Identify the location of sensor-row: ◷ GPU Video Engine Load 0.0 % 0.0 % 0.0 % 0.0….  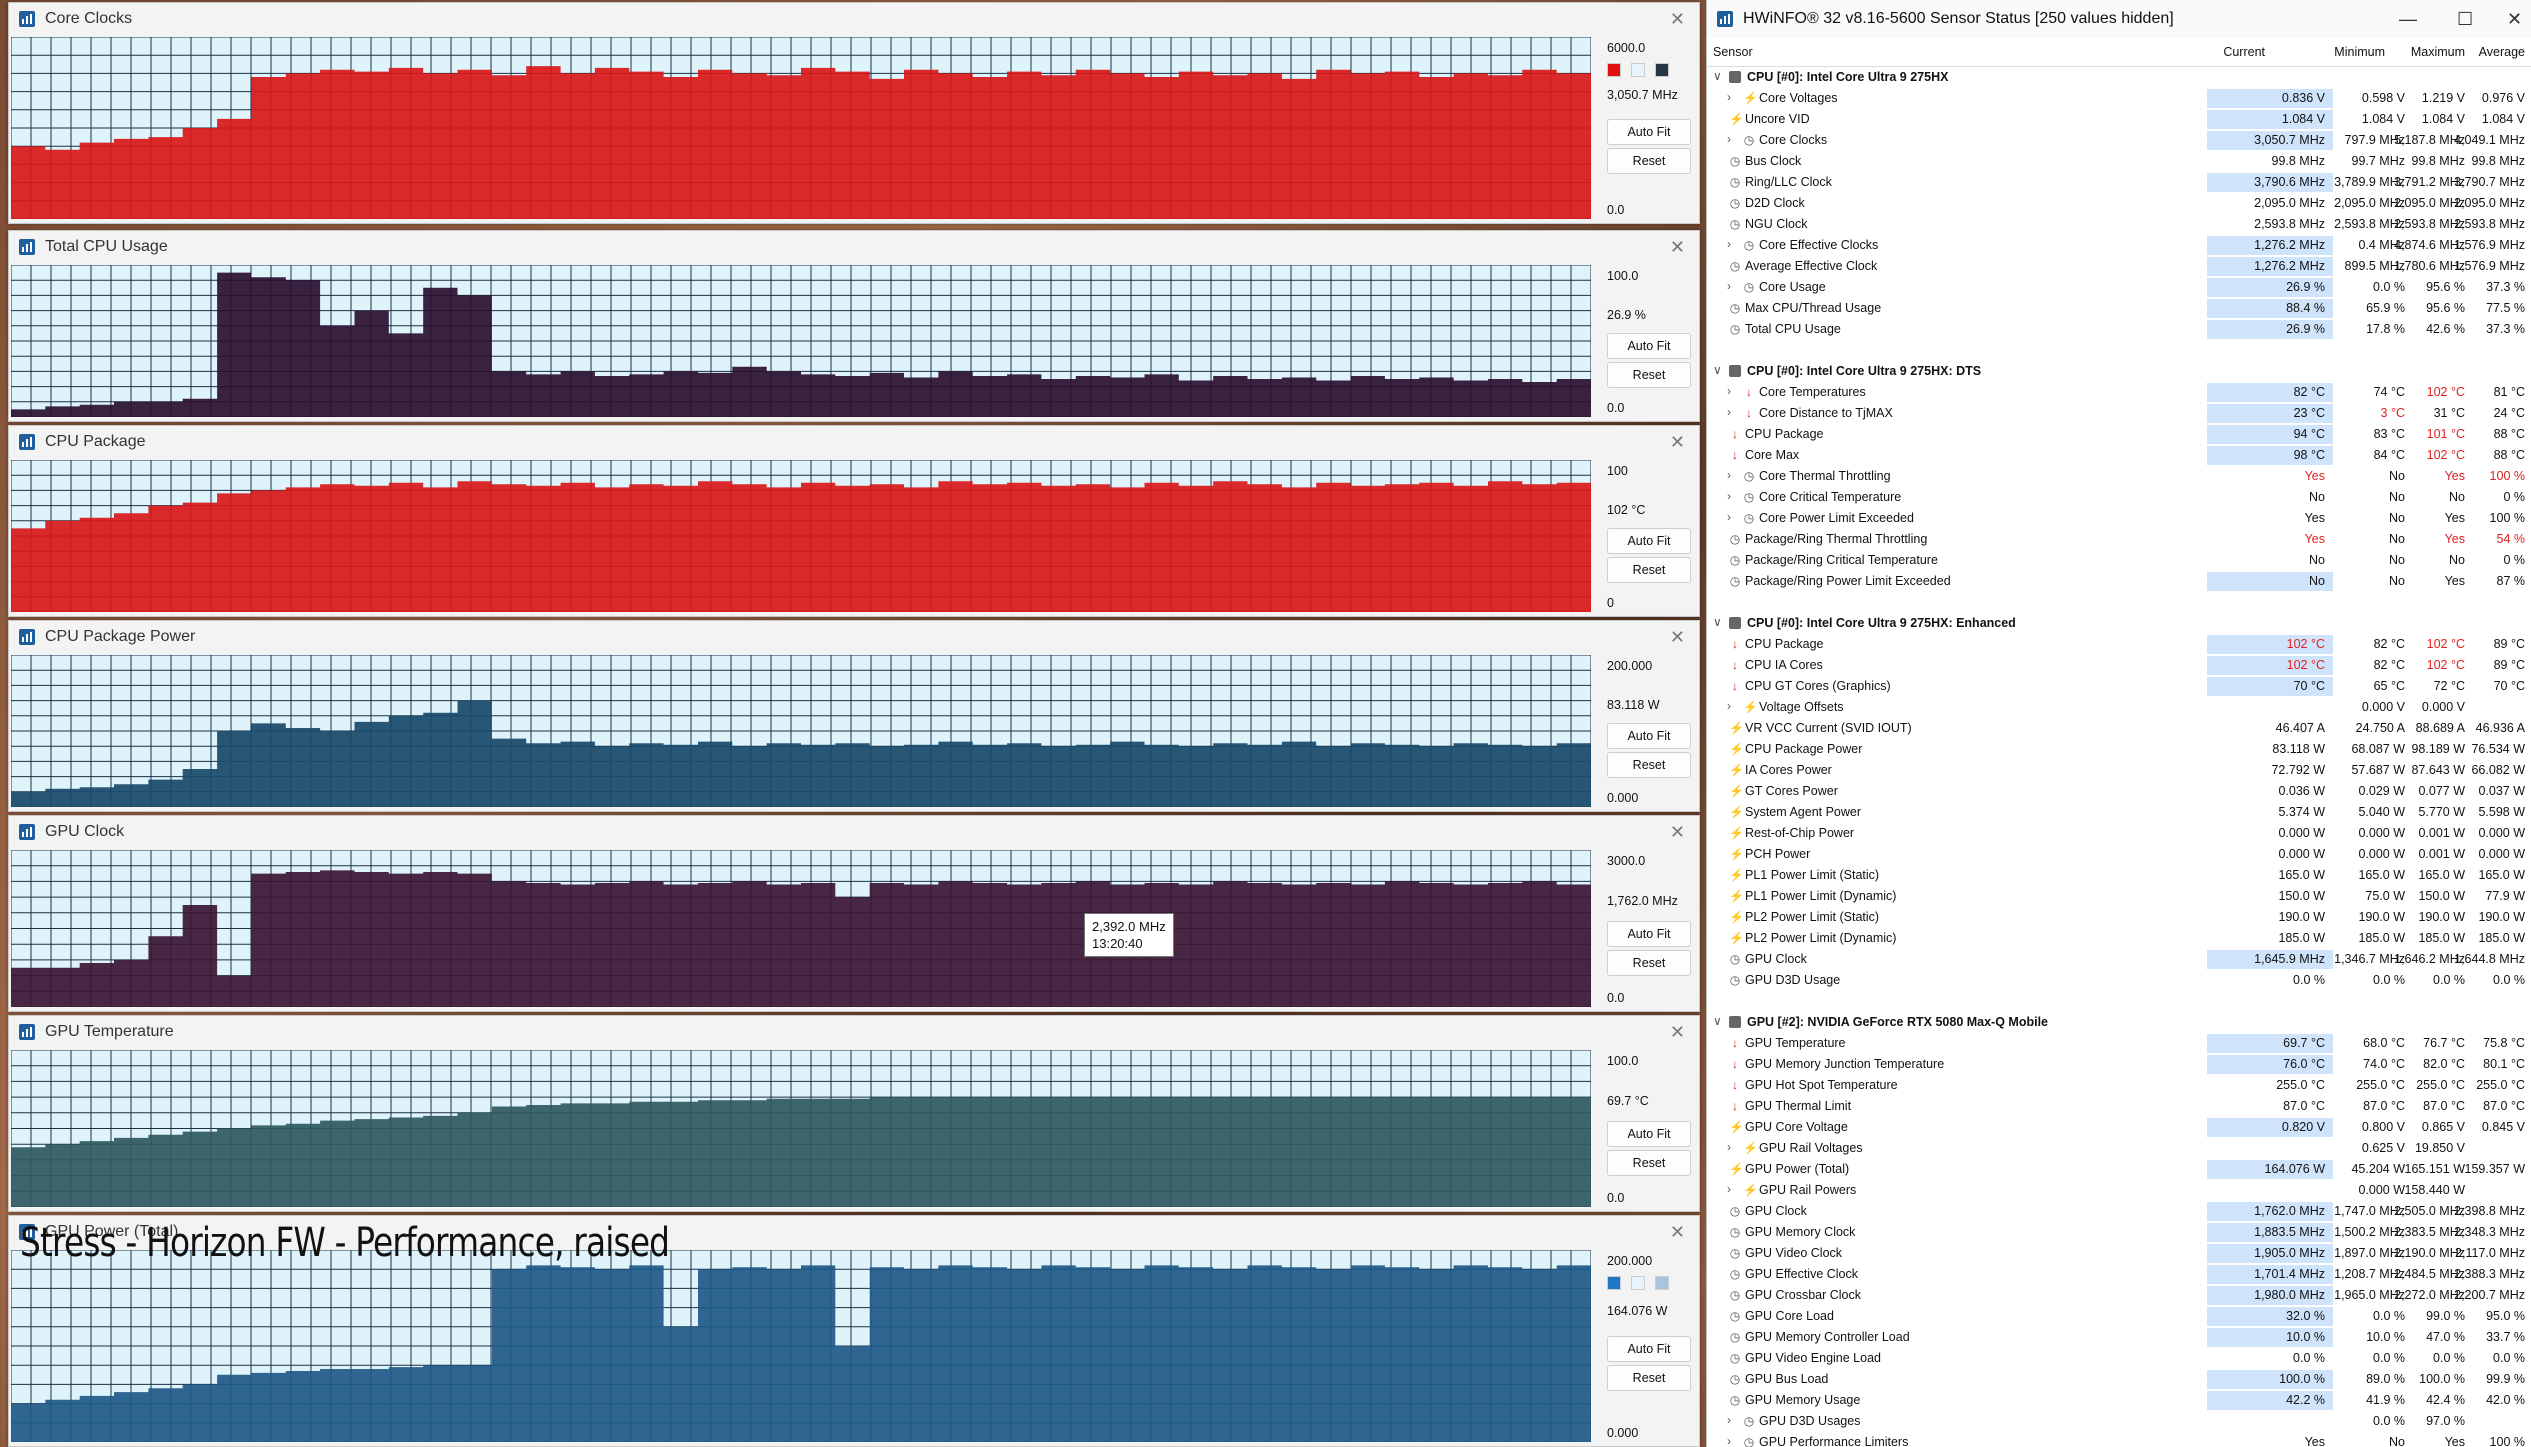
(2119, 1358).